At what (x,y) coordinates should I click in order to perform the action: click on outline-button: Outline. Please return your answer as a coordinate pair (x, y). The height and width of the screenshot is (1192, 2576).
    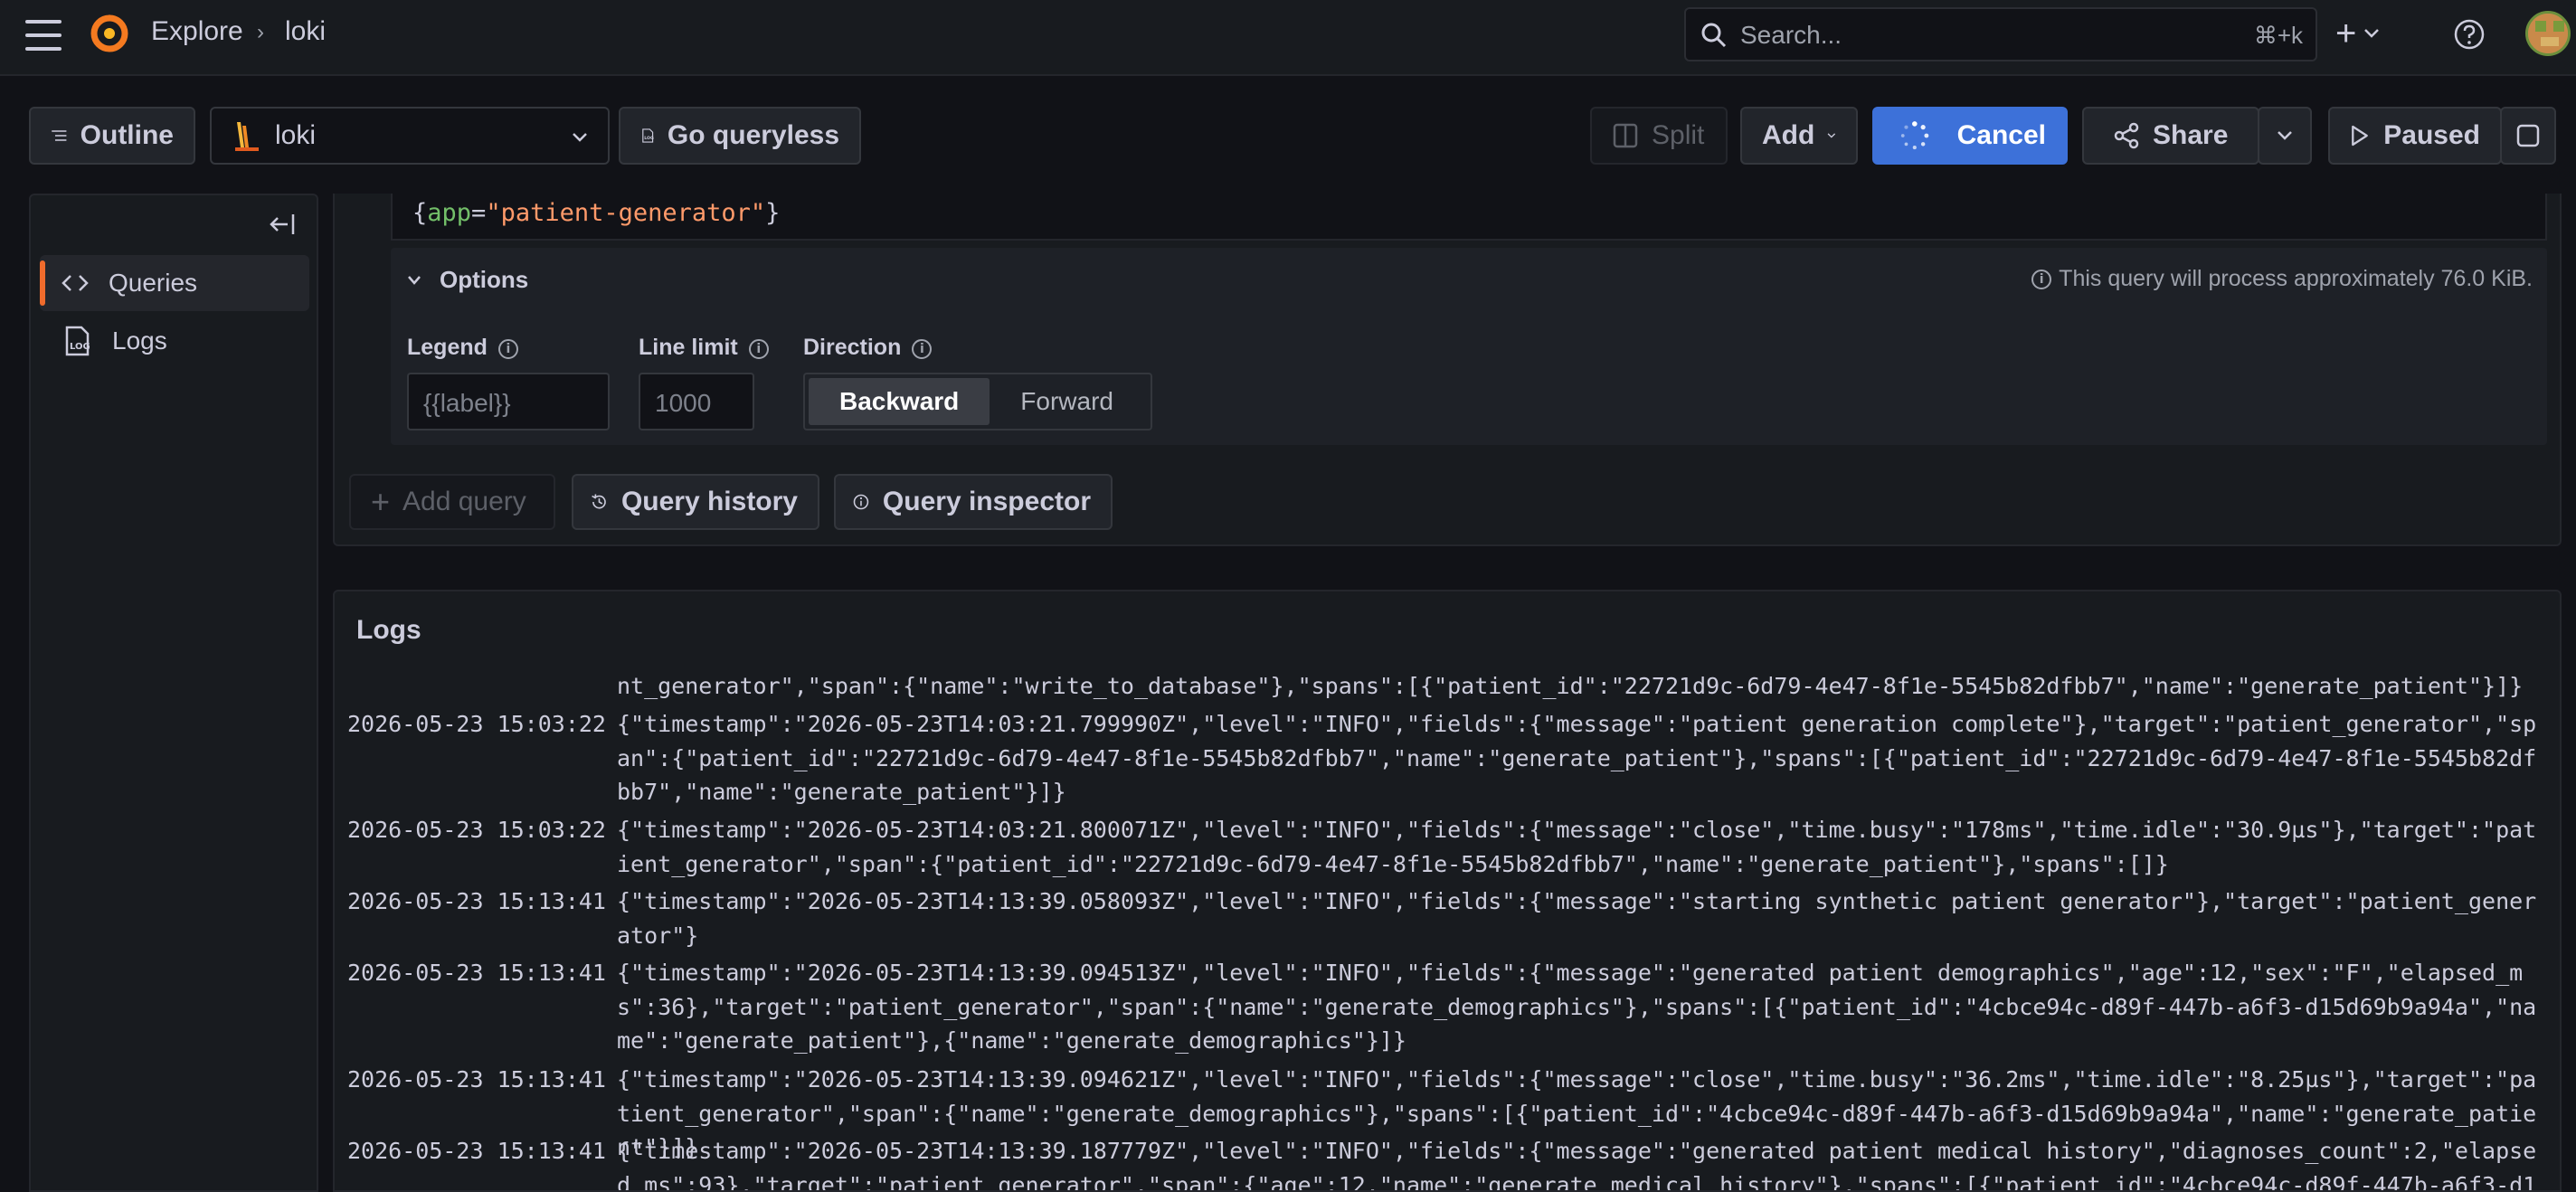
    Looking at the image, I should click on (112, 136).